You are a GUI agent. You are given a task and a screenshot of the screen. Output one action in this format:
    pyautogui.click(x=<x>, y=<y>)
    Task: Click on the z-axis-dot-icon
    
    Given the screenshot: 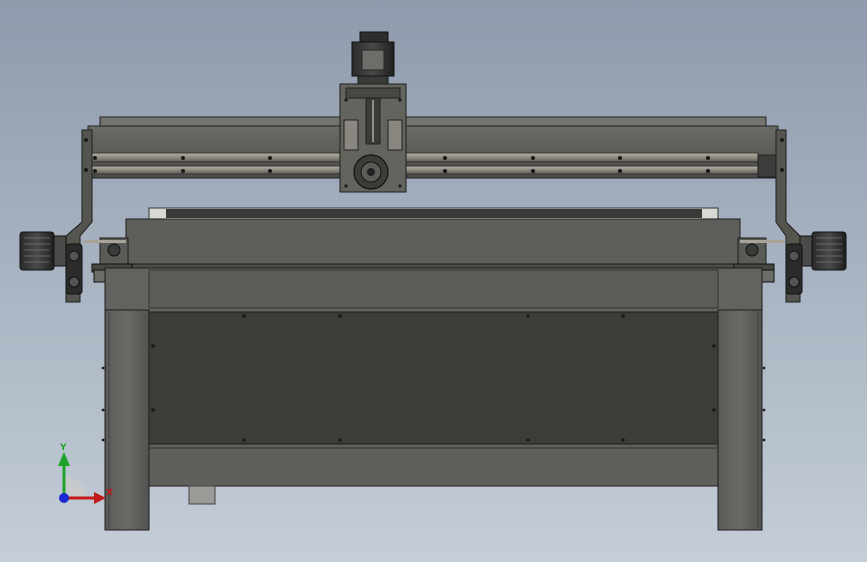 What is the action you would take?
    pyautogui.click(x=64, y=498)
    